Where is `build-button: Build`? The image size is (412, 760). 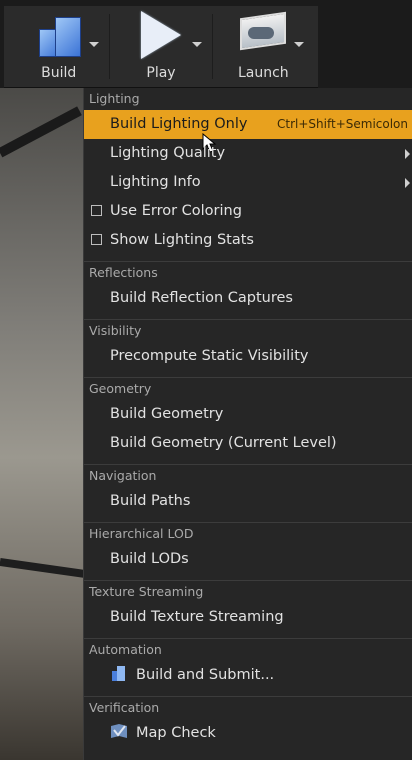 build-button: Build is located at coordinates (58, 46).